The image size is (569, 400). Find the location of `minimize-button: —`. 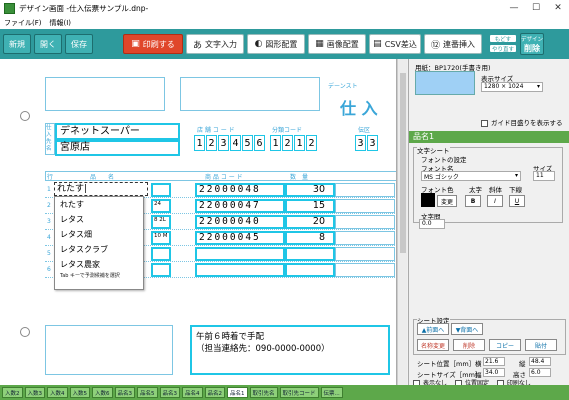

minimize-button: — is located at coordinates (514, 8).